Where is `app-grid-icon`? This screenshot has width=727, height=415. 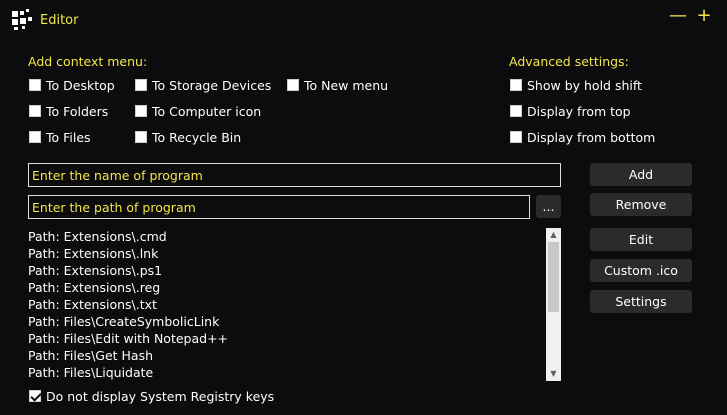
app-grid-icon is located at coordinates (23, 20).